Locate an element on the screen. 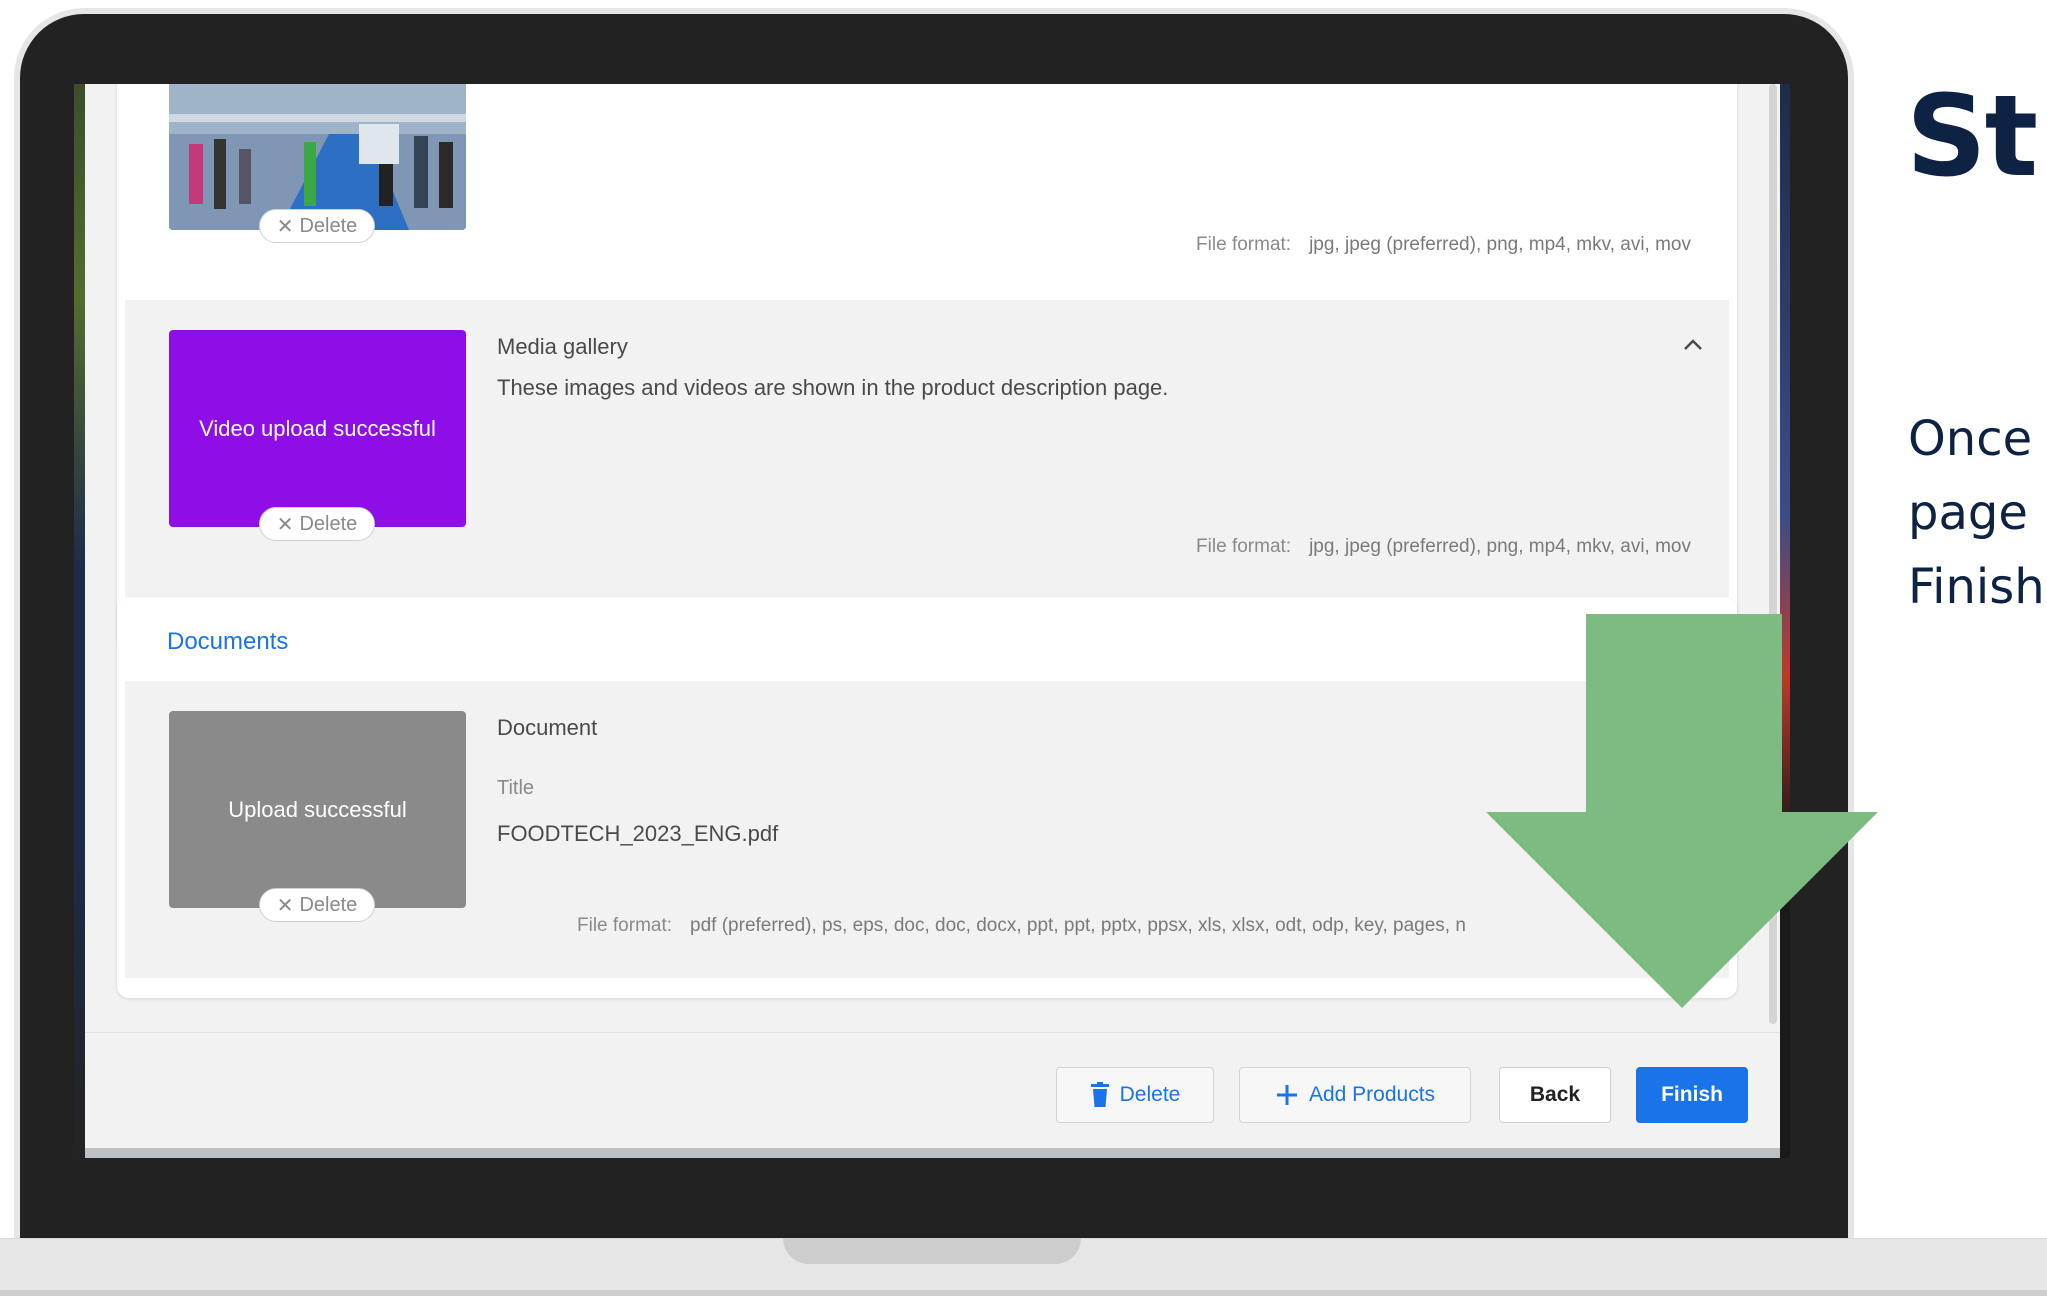 The width and height of the screenshot is (2047, 1296). plus-icon is located at coordinates (1286, 1095).